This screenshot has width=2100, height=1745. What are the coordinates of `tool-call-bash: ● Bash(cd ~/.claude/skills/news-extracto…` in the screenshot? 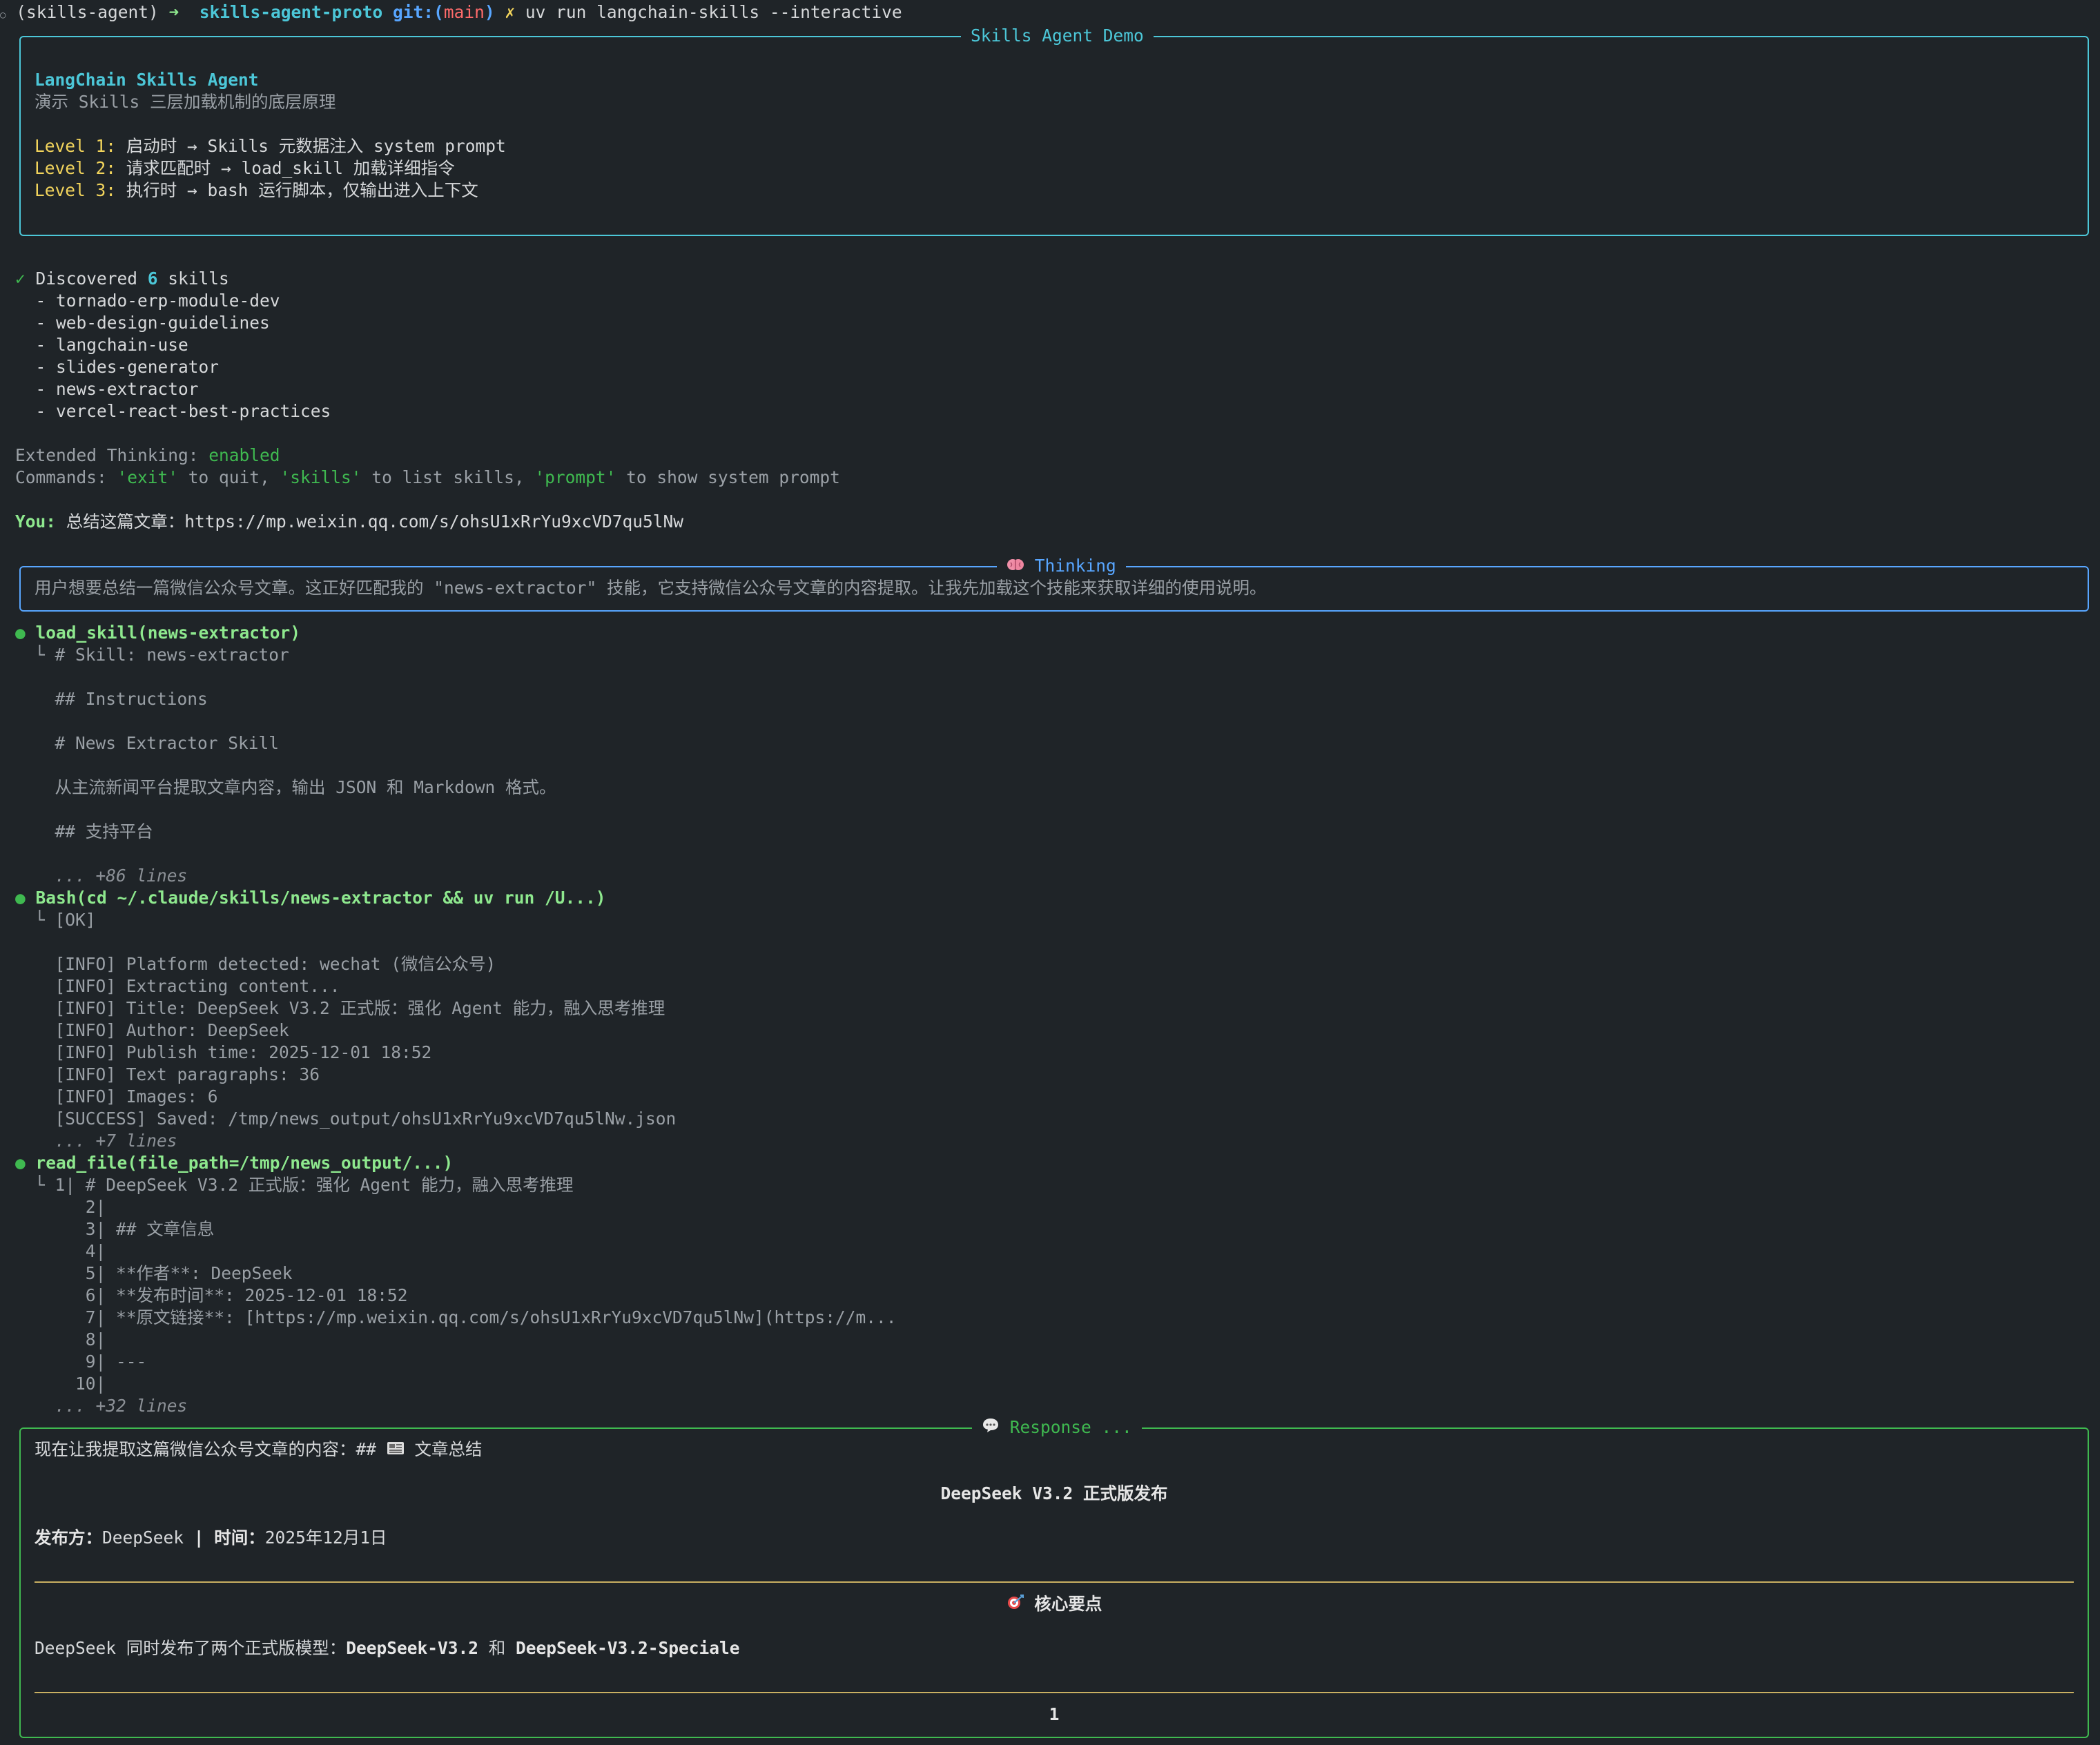 It's located at (310, 898).